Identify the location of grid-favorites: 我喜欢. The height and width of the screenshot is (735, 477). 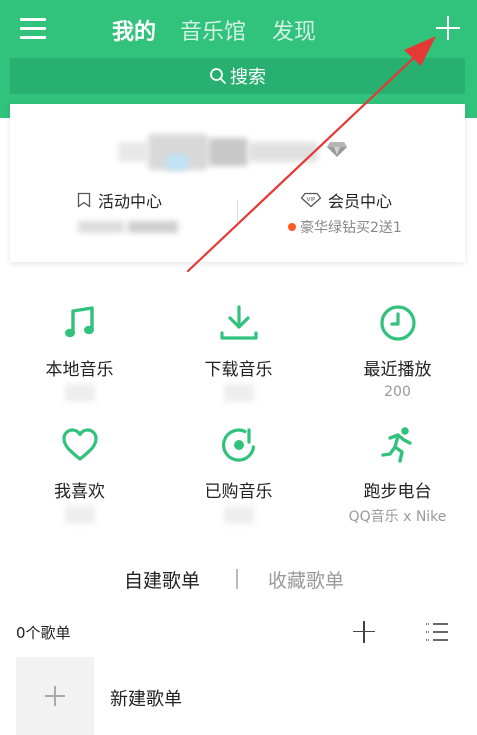
(79, 474).